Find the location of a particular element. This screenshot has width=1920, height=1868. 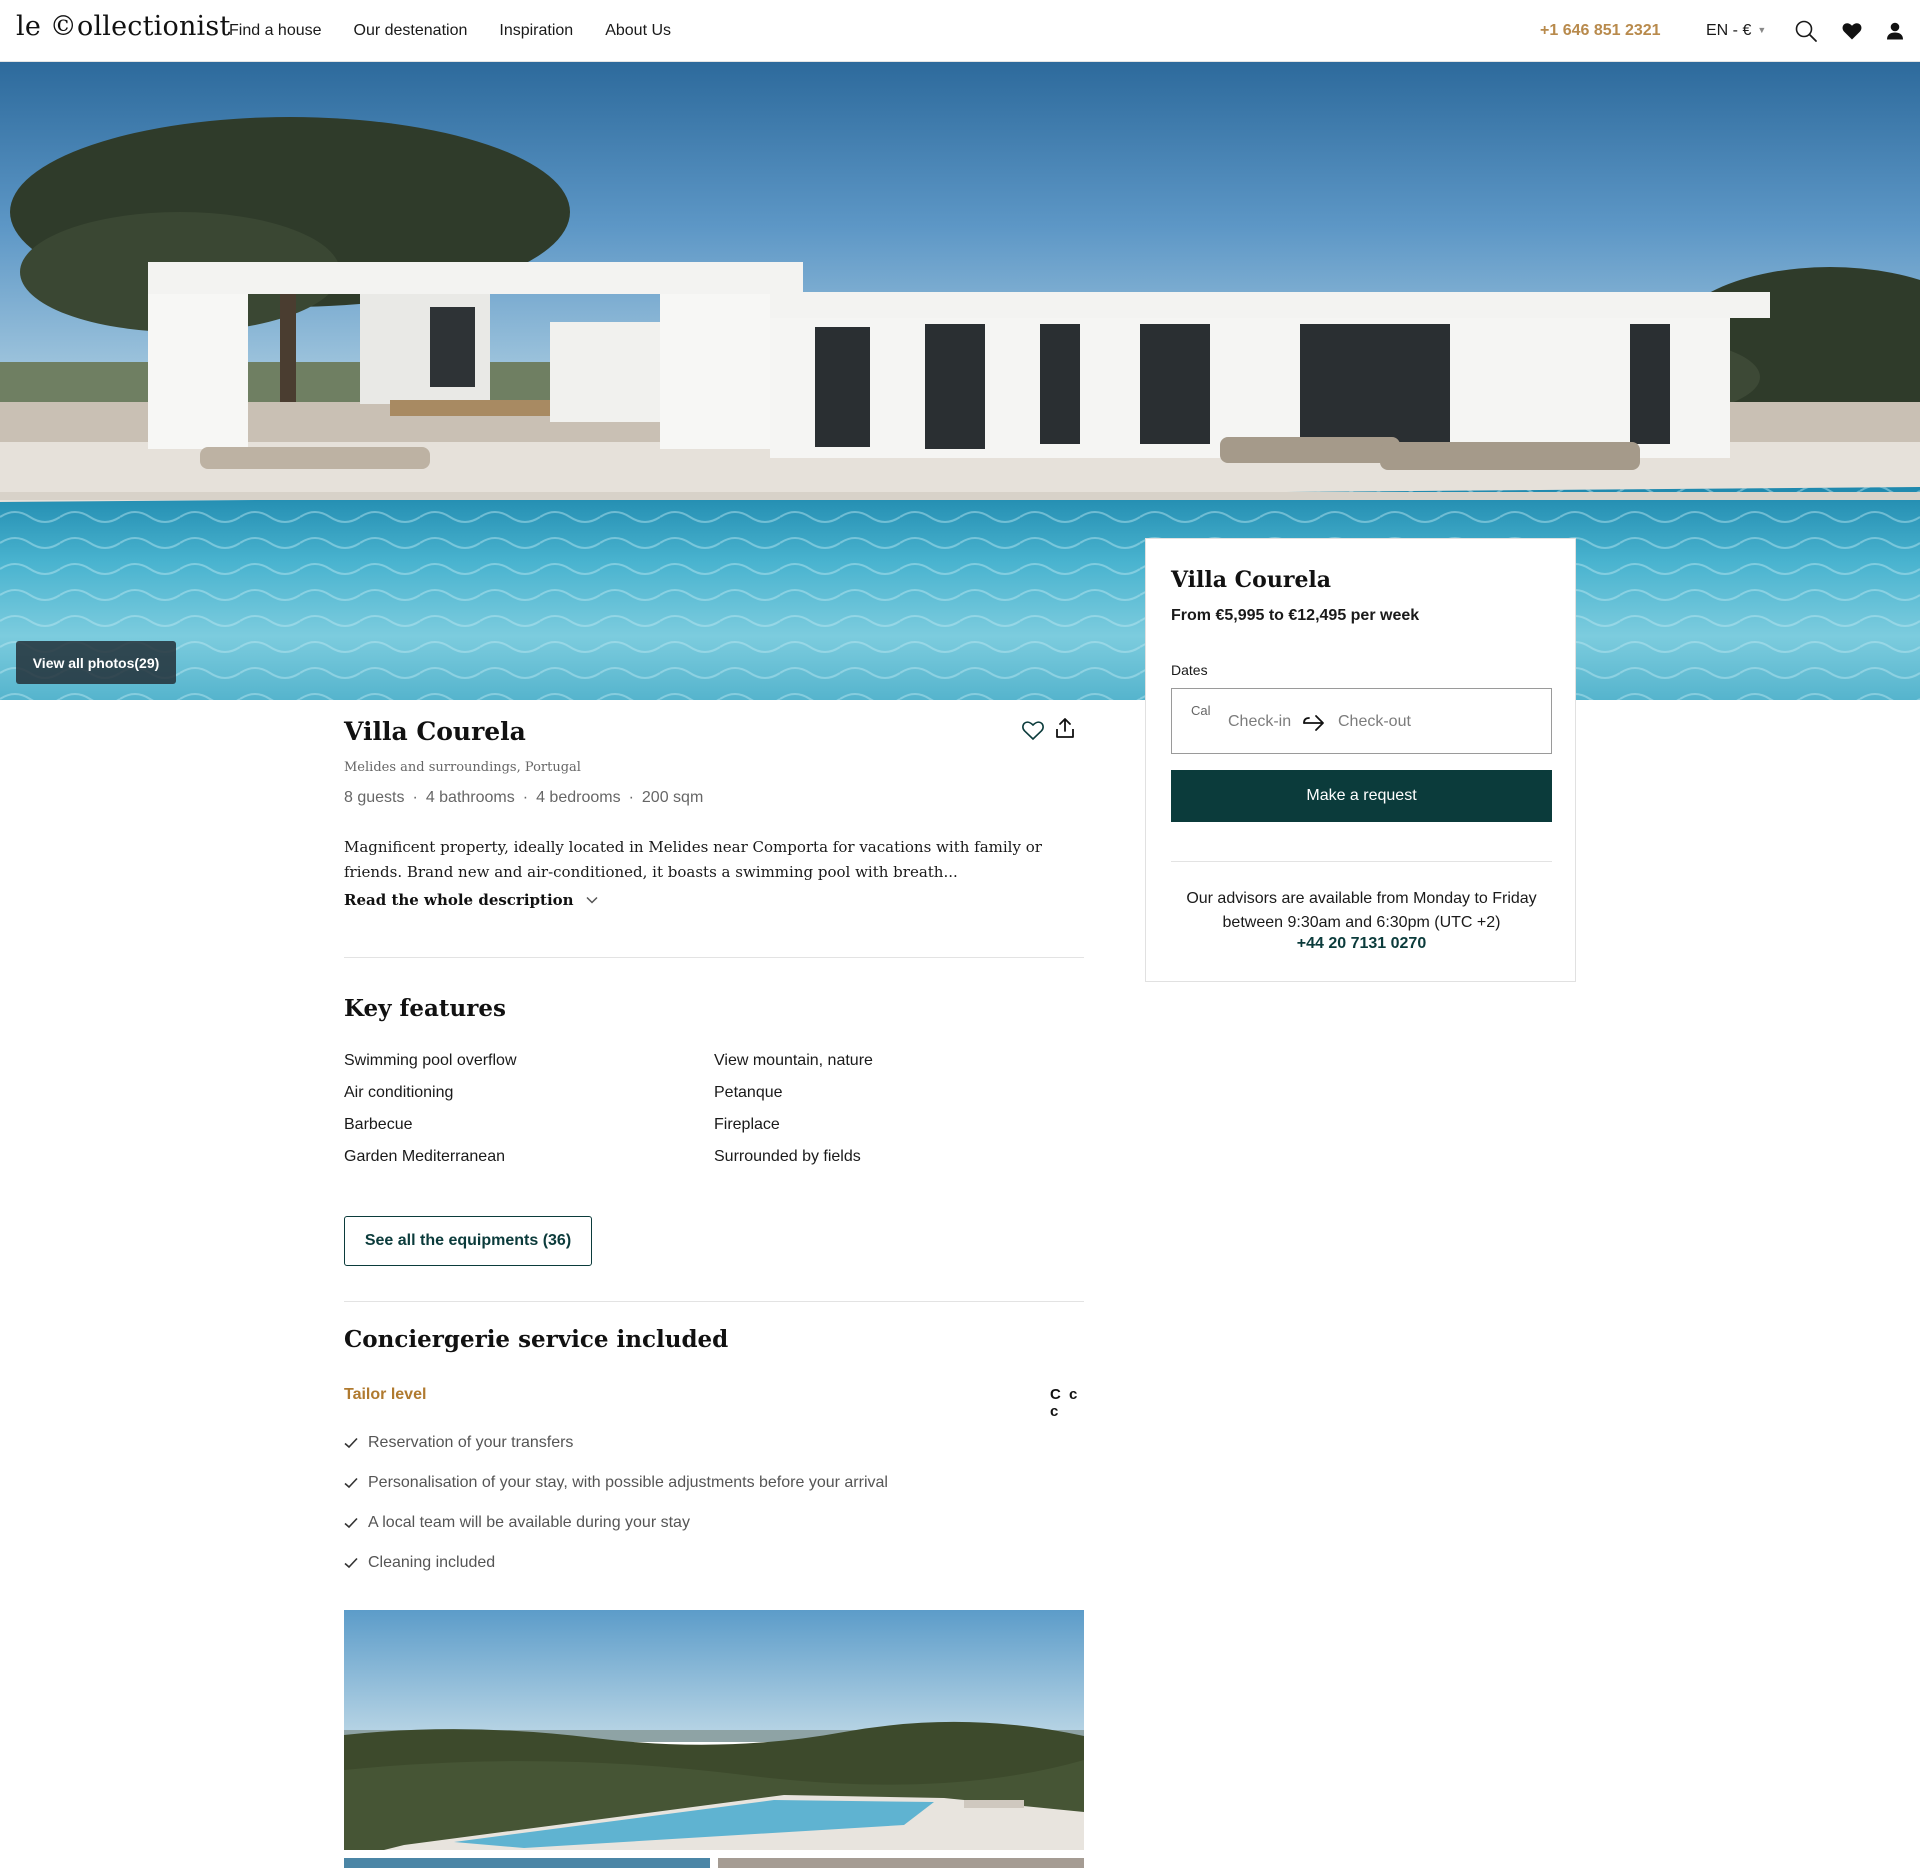

date-range-picker: Cal Check-in Check-out is located at coordinates (1361, 721).